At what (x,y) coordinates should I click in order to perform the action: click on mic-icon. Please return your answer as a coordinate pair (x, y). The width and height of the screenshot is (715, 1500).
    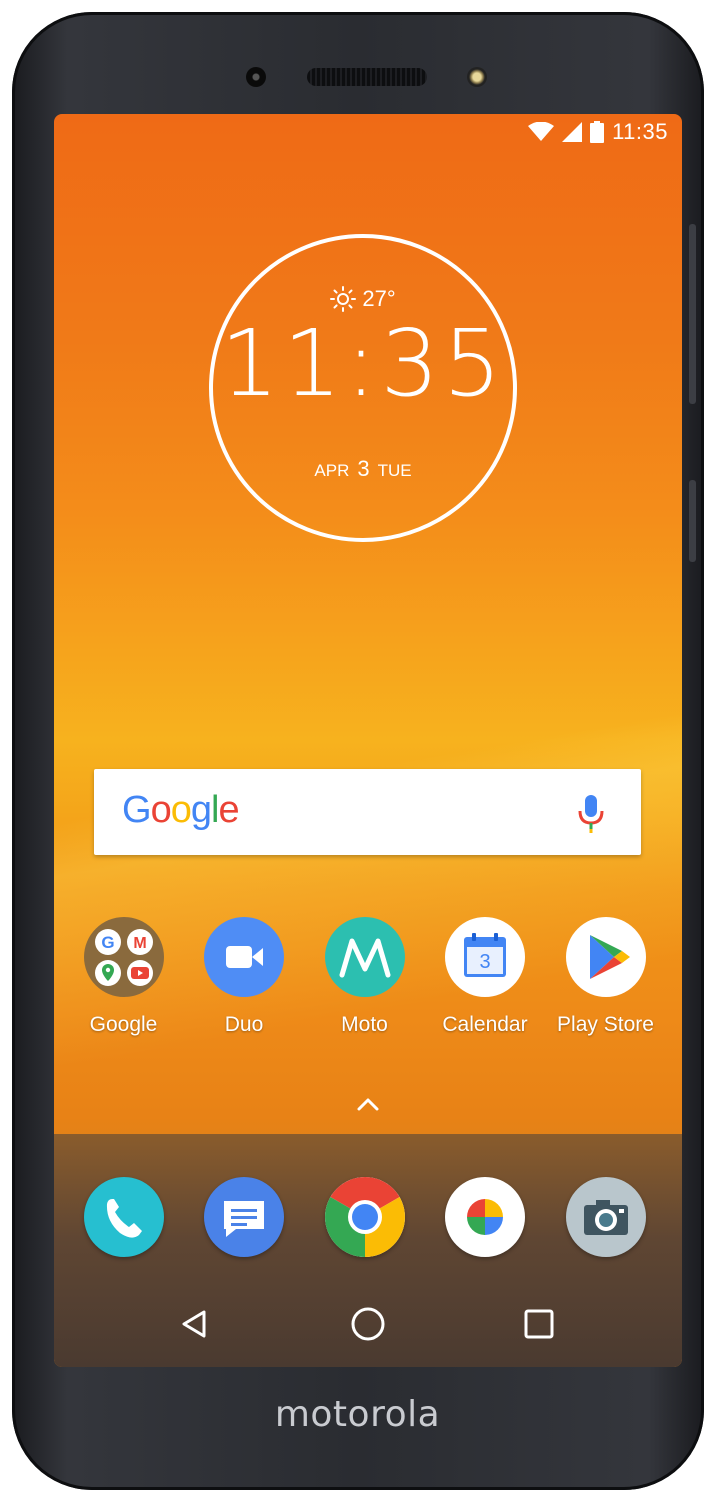
    Looking at the image, I should click on (591, 813).